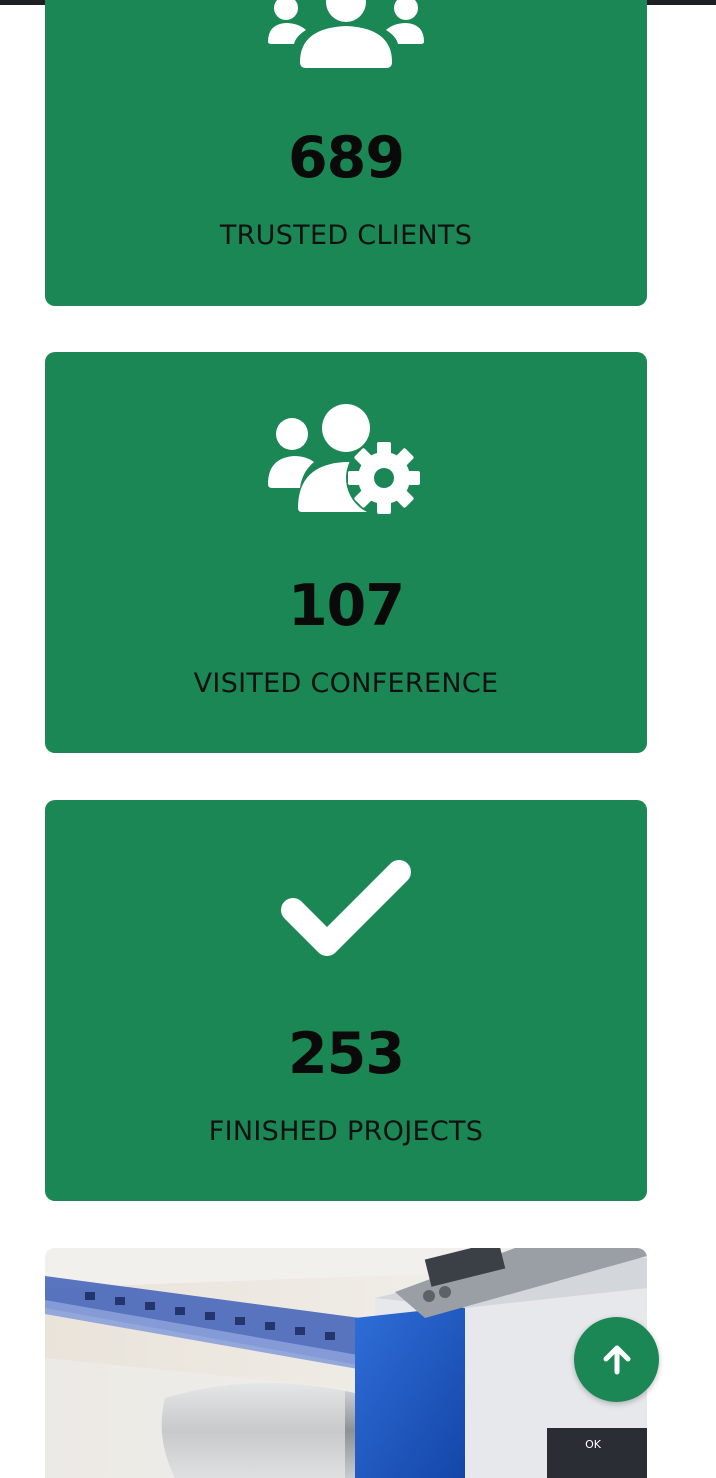 The width and height of the screenshot is (716, 1478). Describe the element at coordinates (346, 1131) in the screenshot. I see `stat-label: FINISHED PROJECTS` at that location.